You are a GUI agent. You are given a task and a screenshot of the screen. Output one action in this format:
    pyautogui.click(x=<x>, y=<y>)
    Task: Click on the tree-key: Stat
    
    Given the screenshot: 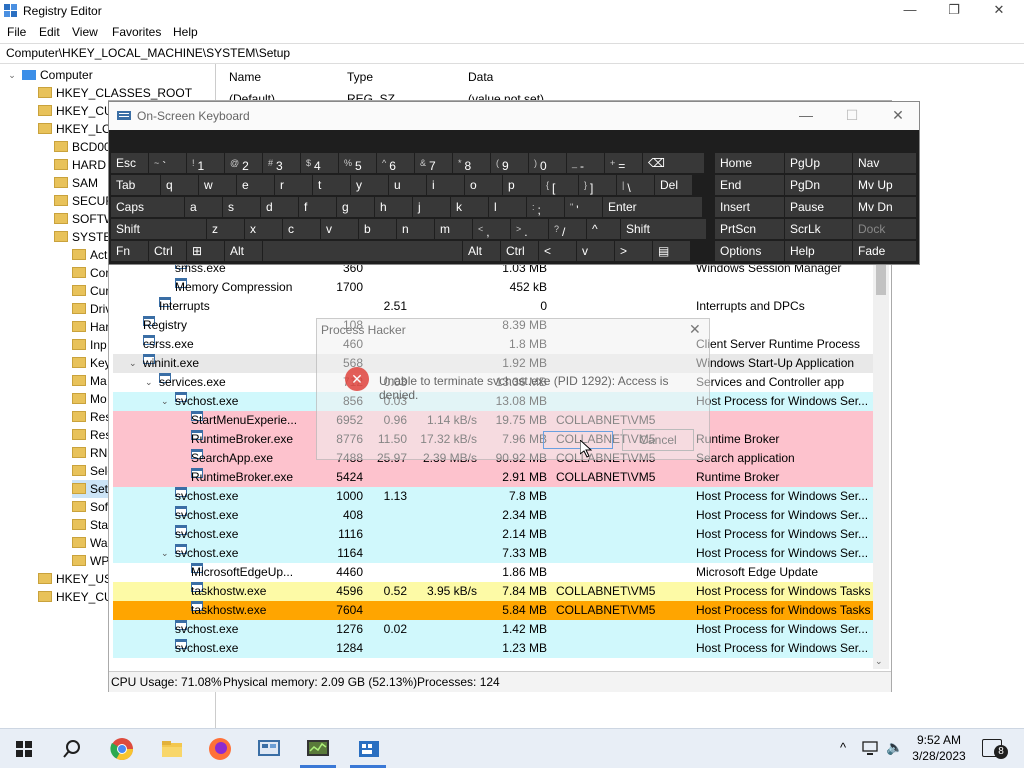 What is the action you would take?
    pyautogui.click(x=91, y=525)
    